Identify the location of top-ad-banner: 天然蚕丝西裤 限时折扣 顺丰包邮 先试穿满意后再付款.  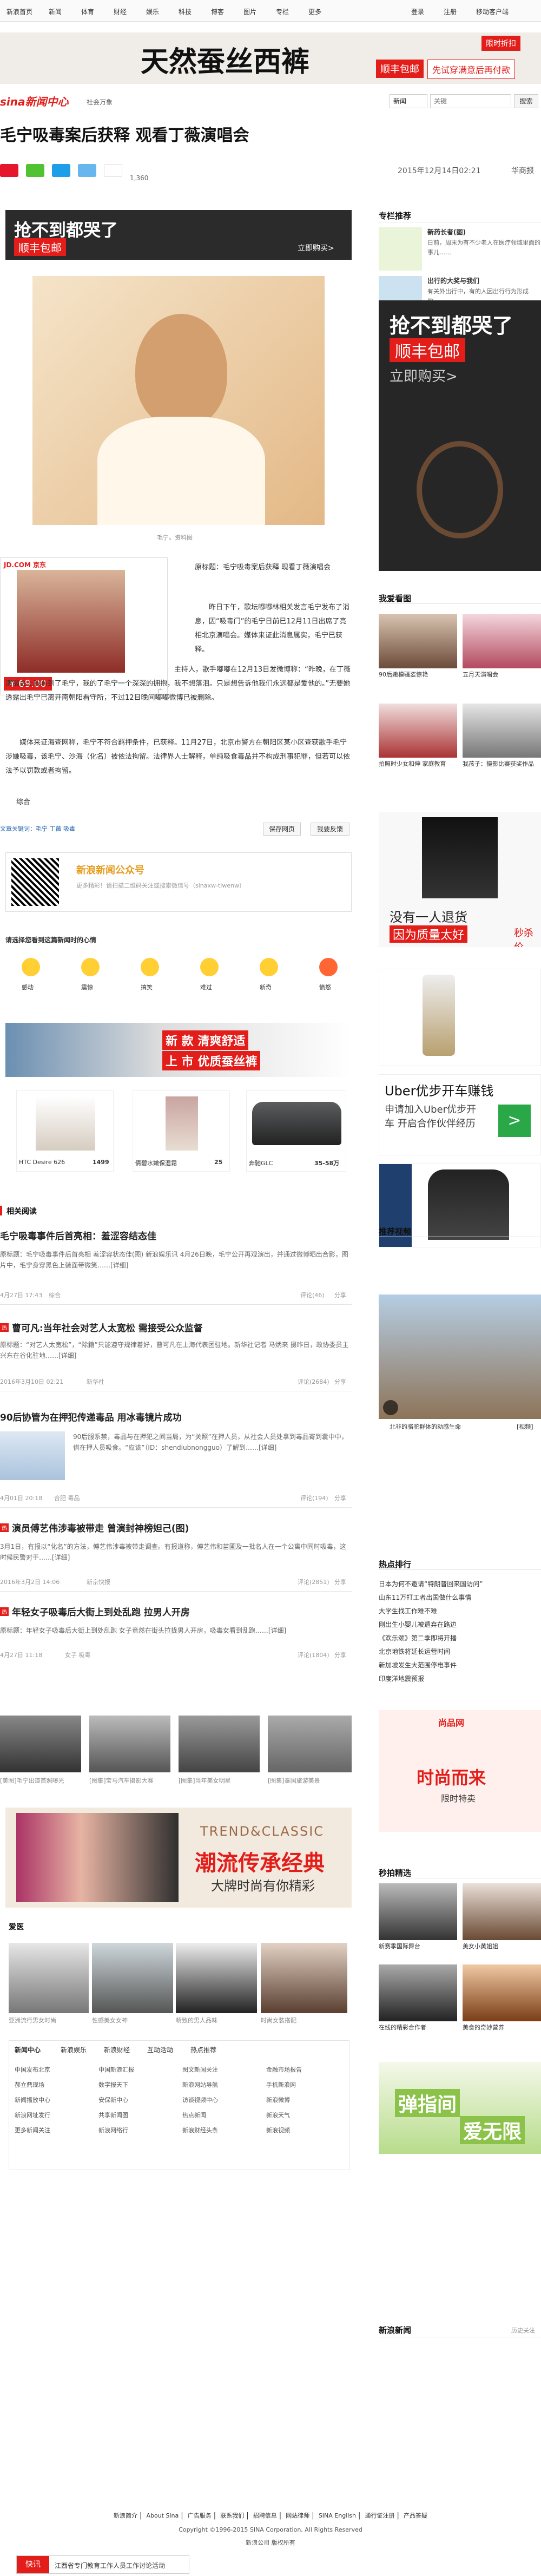
(270, 58).